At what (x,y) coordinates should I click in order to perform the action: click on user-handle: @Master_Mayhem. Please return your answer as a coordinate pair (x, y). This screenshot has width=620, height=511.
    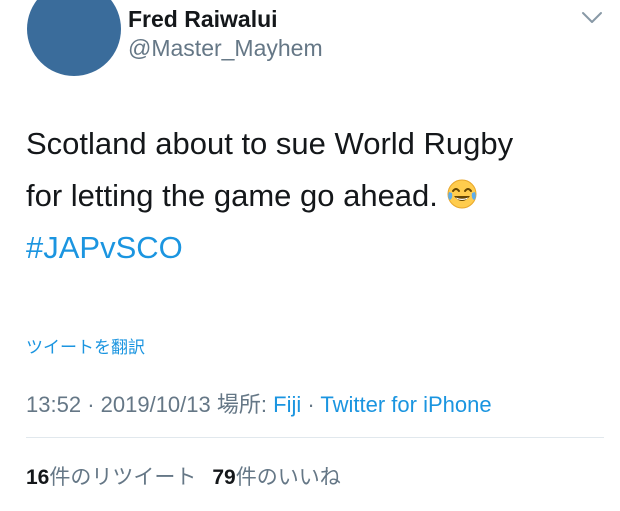
    Looking at the image, I should click on (225, 48).